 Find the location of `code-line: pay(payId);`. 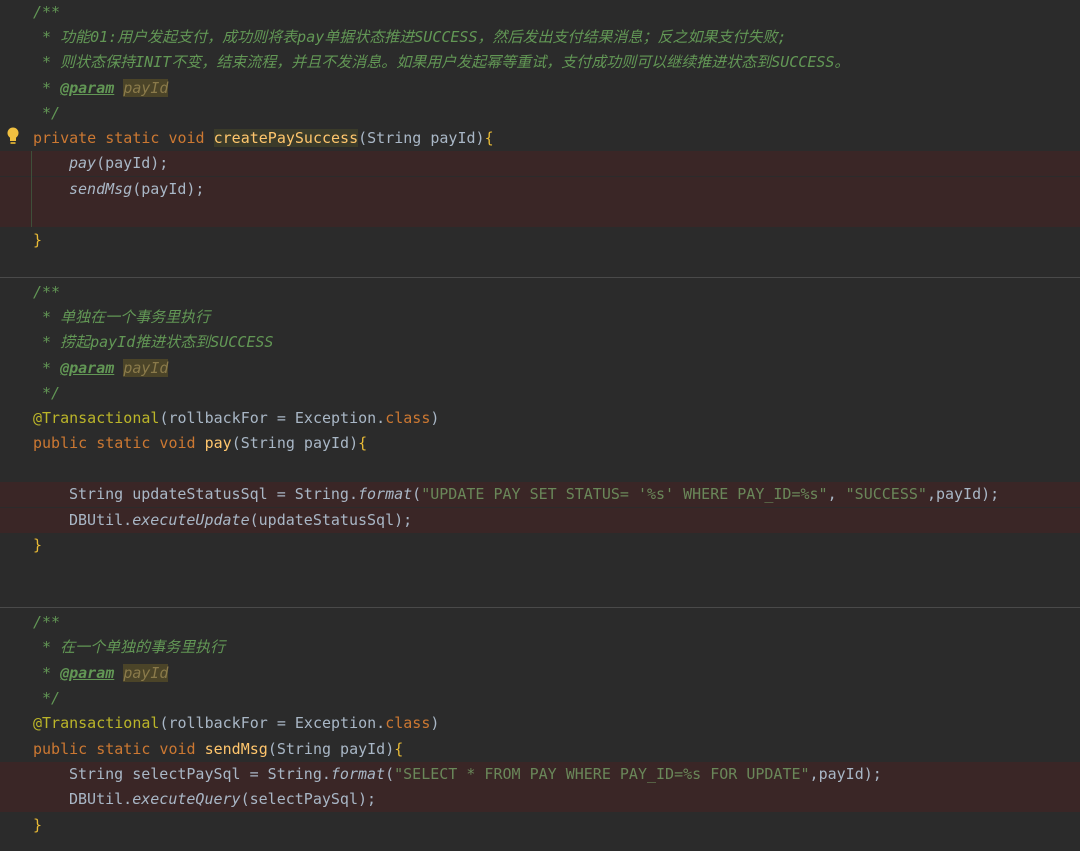

code-line: pay(payId); is located at coordinates (540, 163).